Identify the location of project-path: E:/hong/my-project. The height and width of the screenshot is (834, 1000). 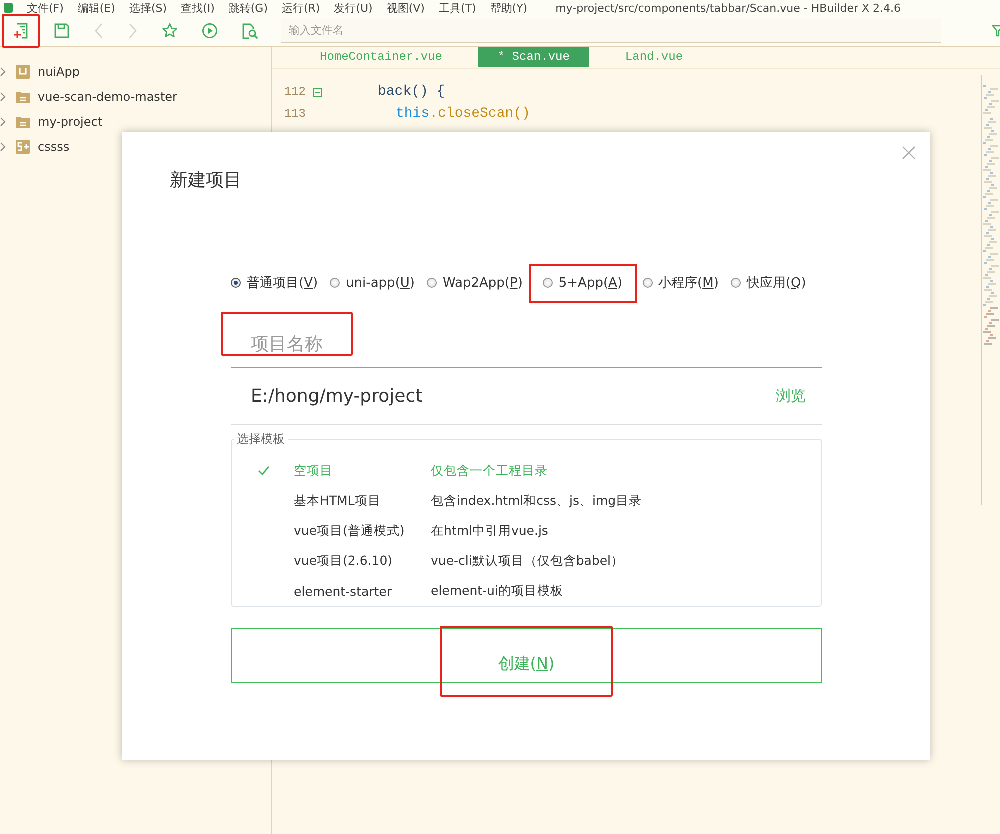
(337, 396).